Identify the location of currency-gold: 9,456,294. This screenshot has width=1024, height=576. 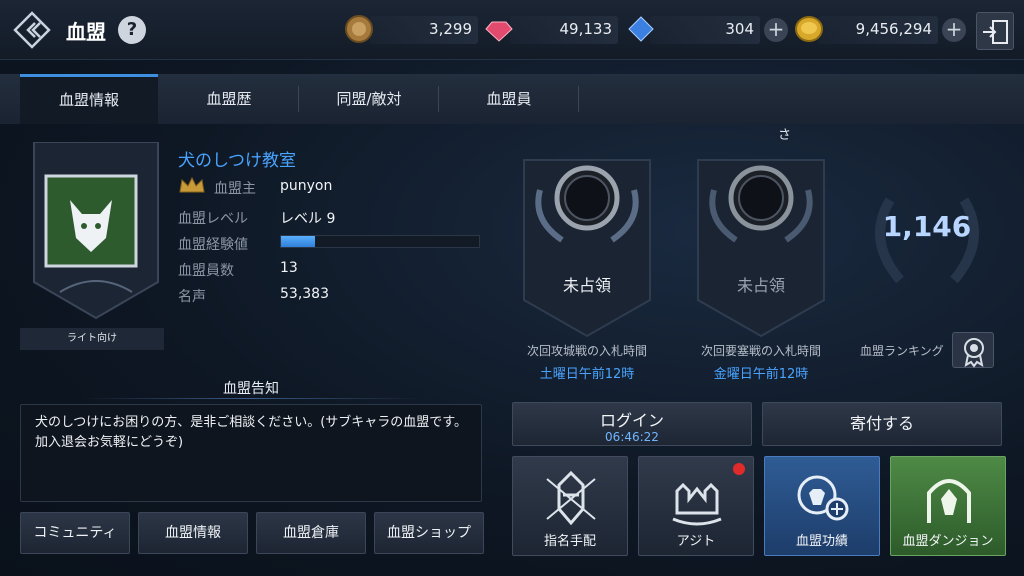
(878, 30).